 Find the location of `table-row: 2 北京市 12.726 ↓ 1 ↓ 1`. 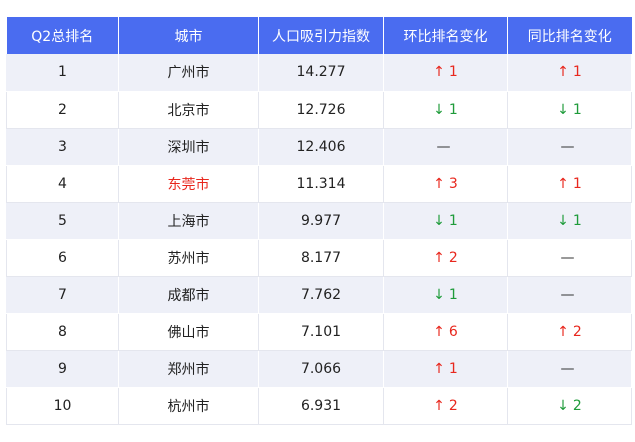

table-row: 2 北京市 12.726 ↓ 1 ↓ 1 is located at coordinates (319, 110).